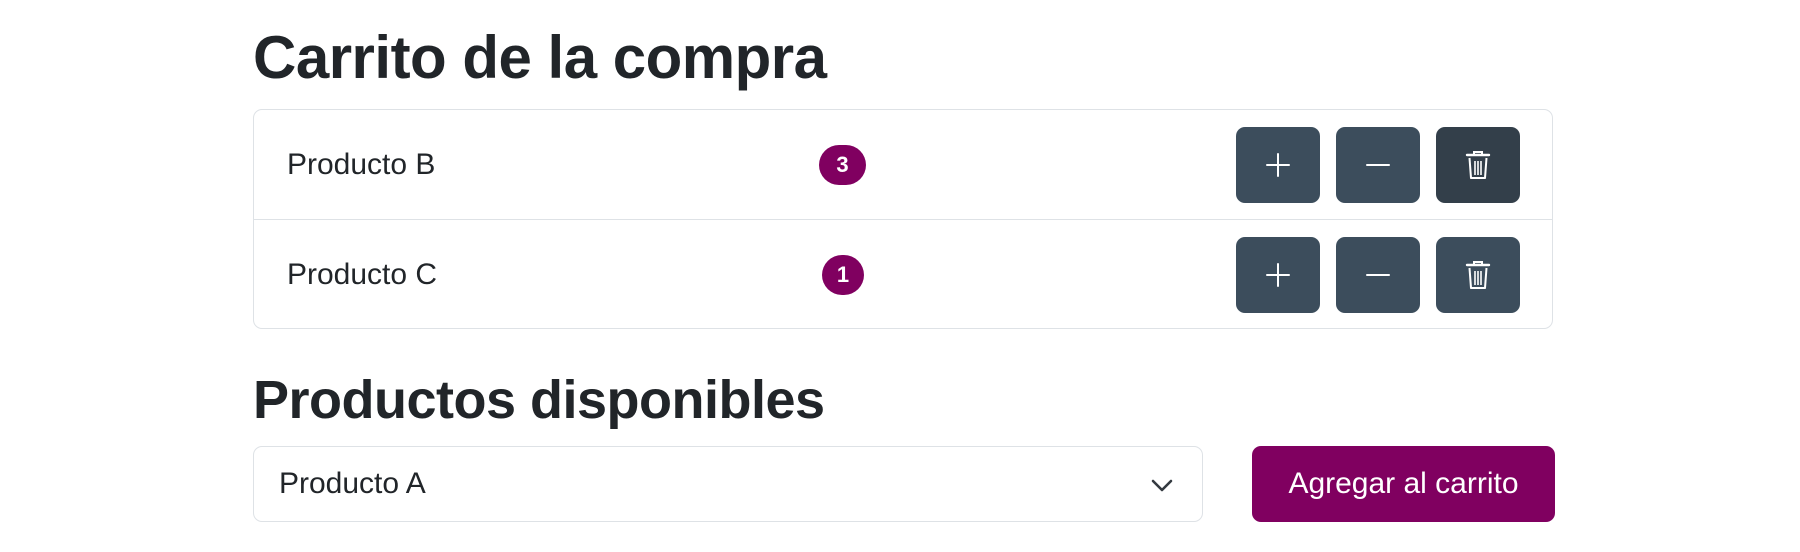  What do you see at coordinates (903, 275) in the screenshot?
I see `cart-item-row: Producto C 1` at bounding box center [903, 275].